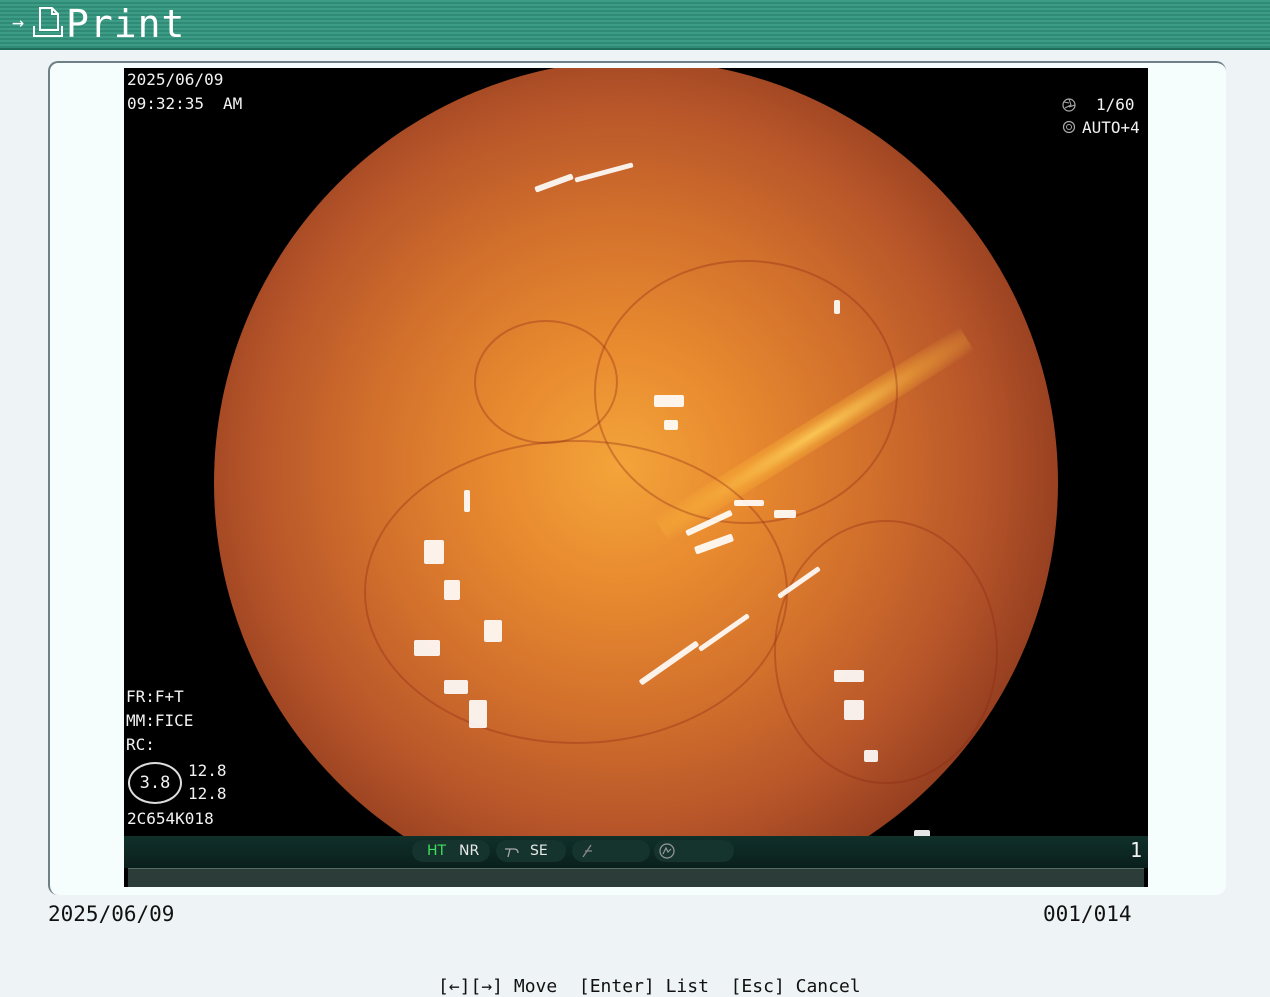  Describe the element at coordinates (1111, 127) in the screenshot. I see `iris-value: AUTO+4` at that location.